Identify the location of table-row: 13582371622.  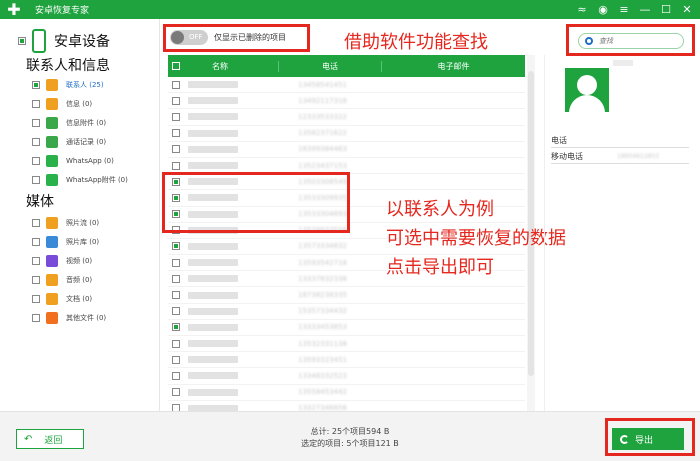
(346, 134).